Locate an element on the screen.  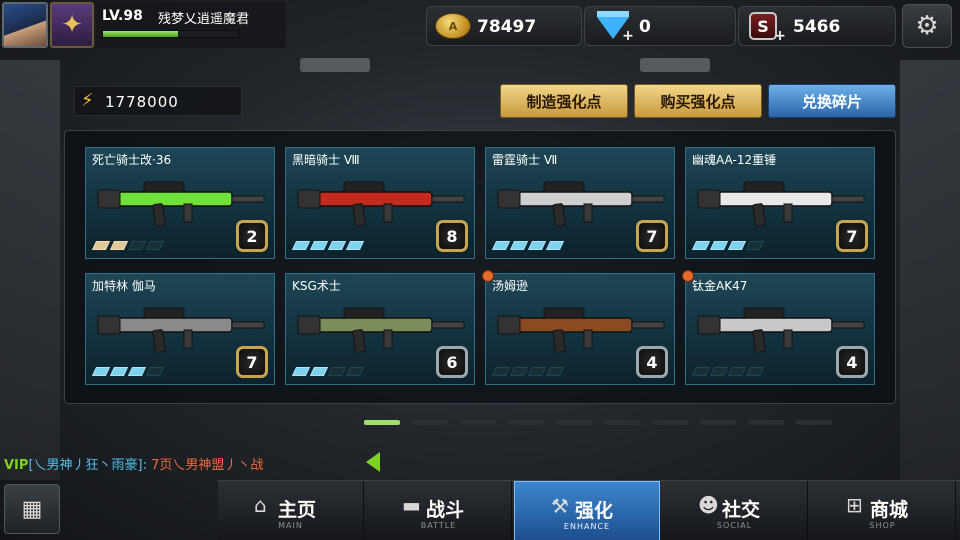
nav-tab-sublabel: ENHANCE is located at coordinates (587, 526).